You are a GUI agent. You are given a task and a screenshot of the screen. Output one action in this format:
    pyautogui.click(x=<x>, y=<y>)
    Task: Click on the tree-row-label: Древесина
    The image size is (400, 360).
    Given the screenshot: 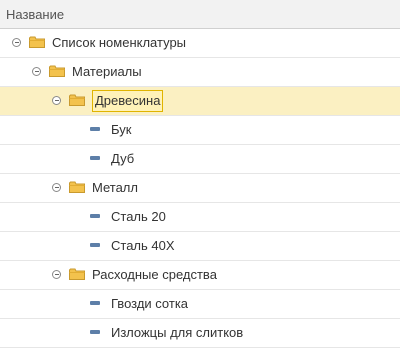 What is the action you would take?
    pyautogui.click(x=128, y=101)
    